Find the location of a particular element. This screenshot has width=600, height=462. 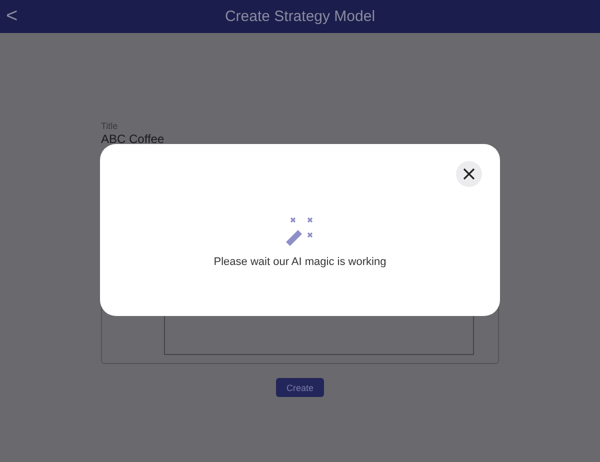

close-button is located at coordinates (469, 174).